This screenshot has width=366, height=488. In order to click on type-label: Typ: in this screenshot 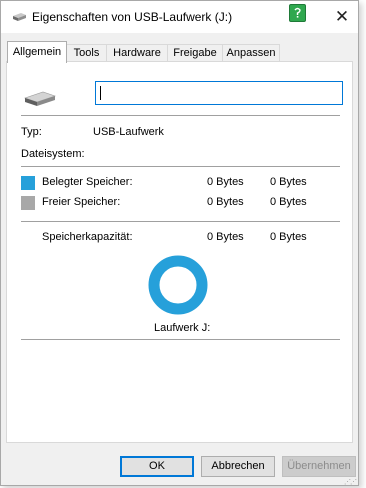, I will do `click(31, 132)`.